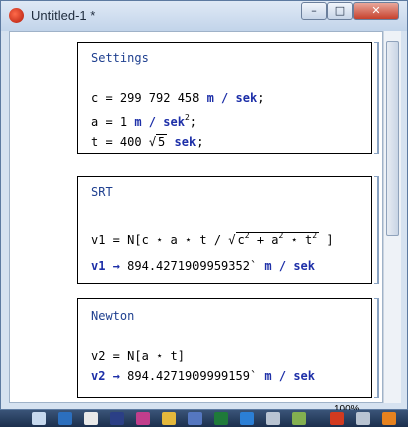  What do you see at coordinates (376, 230) in the screenshot?
I see `srt-cell-bracket` at bounding box center [376, 230].